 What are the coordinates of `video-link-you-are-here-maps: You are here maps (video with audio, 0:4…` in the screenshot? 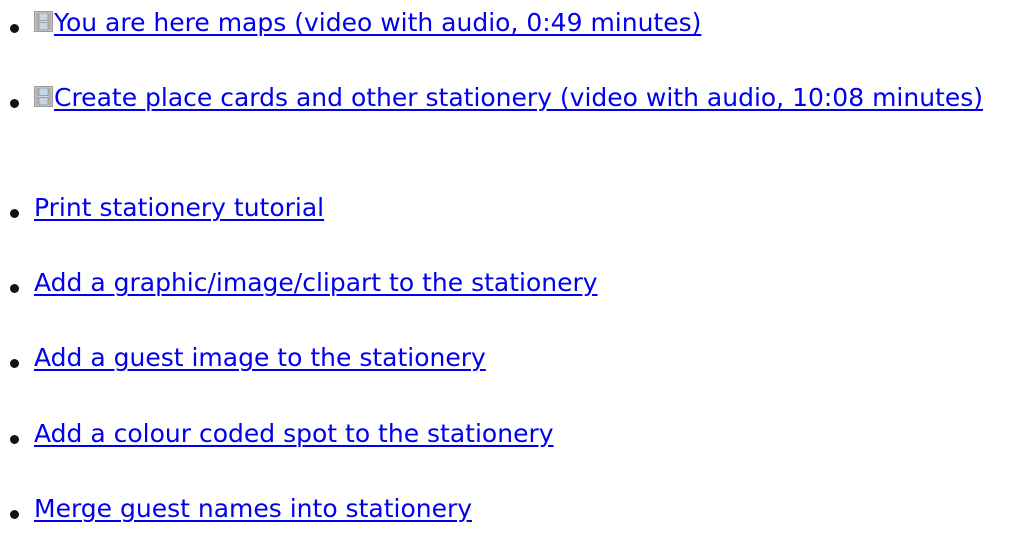 It's located at (377, 22).